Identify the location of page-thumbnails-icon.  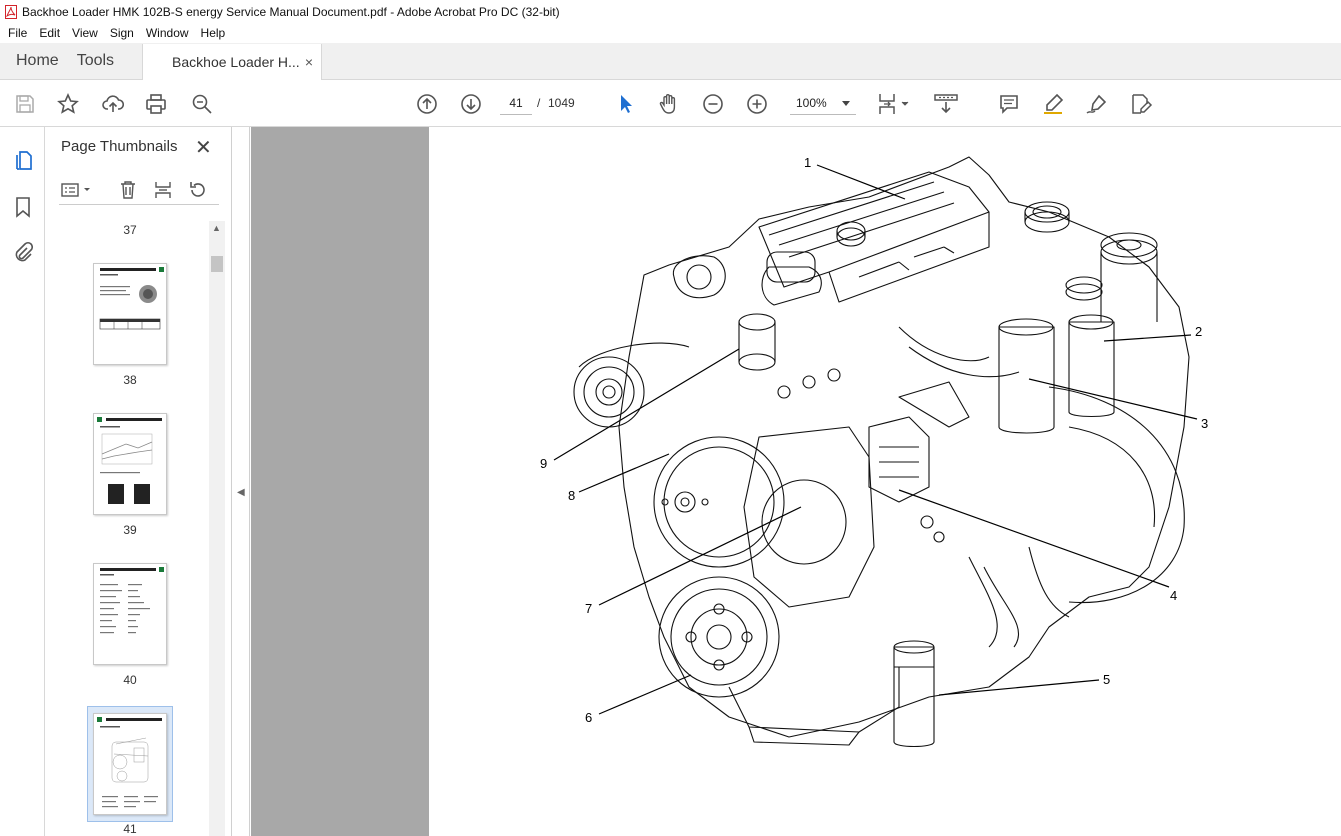
(23, 160).